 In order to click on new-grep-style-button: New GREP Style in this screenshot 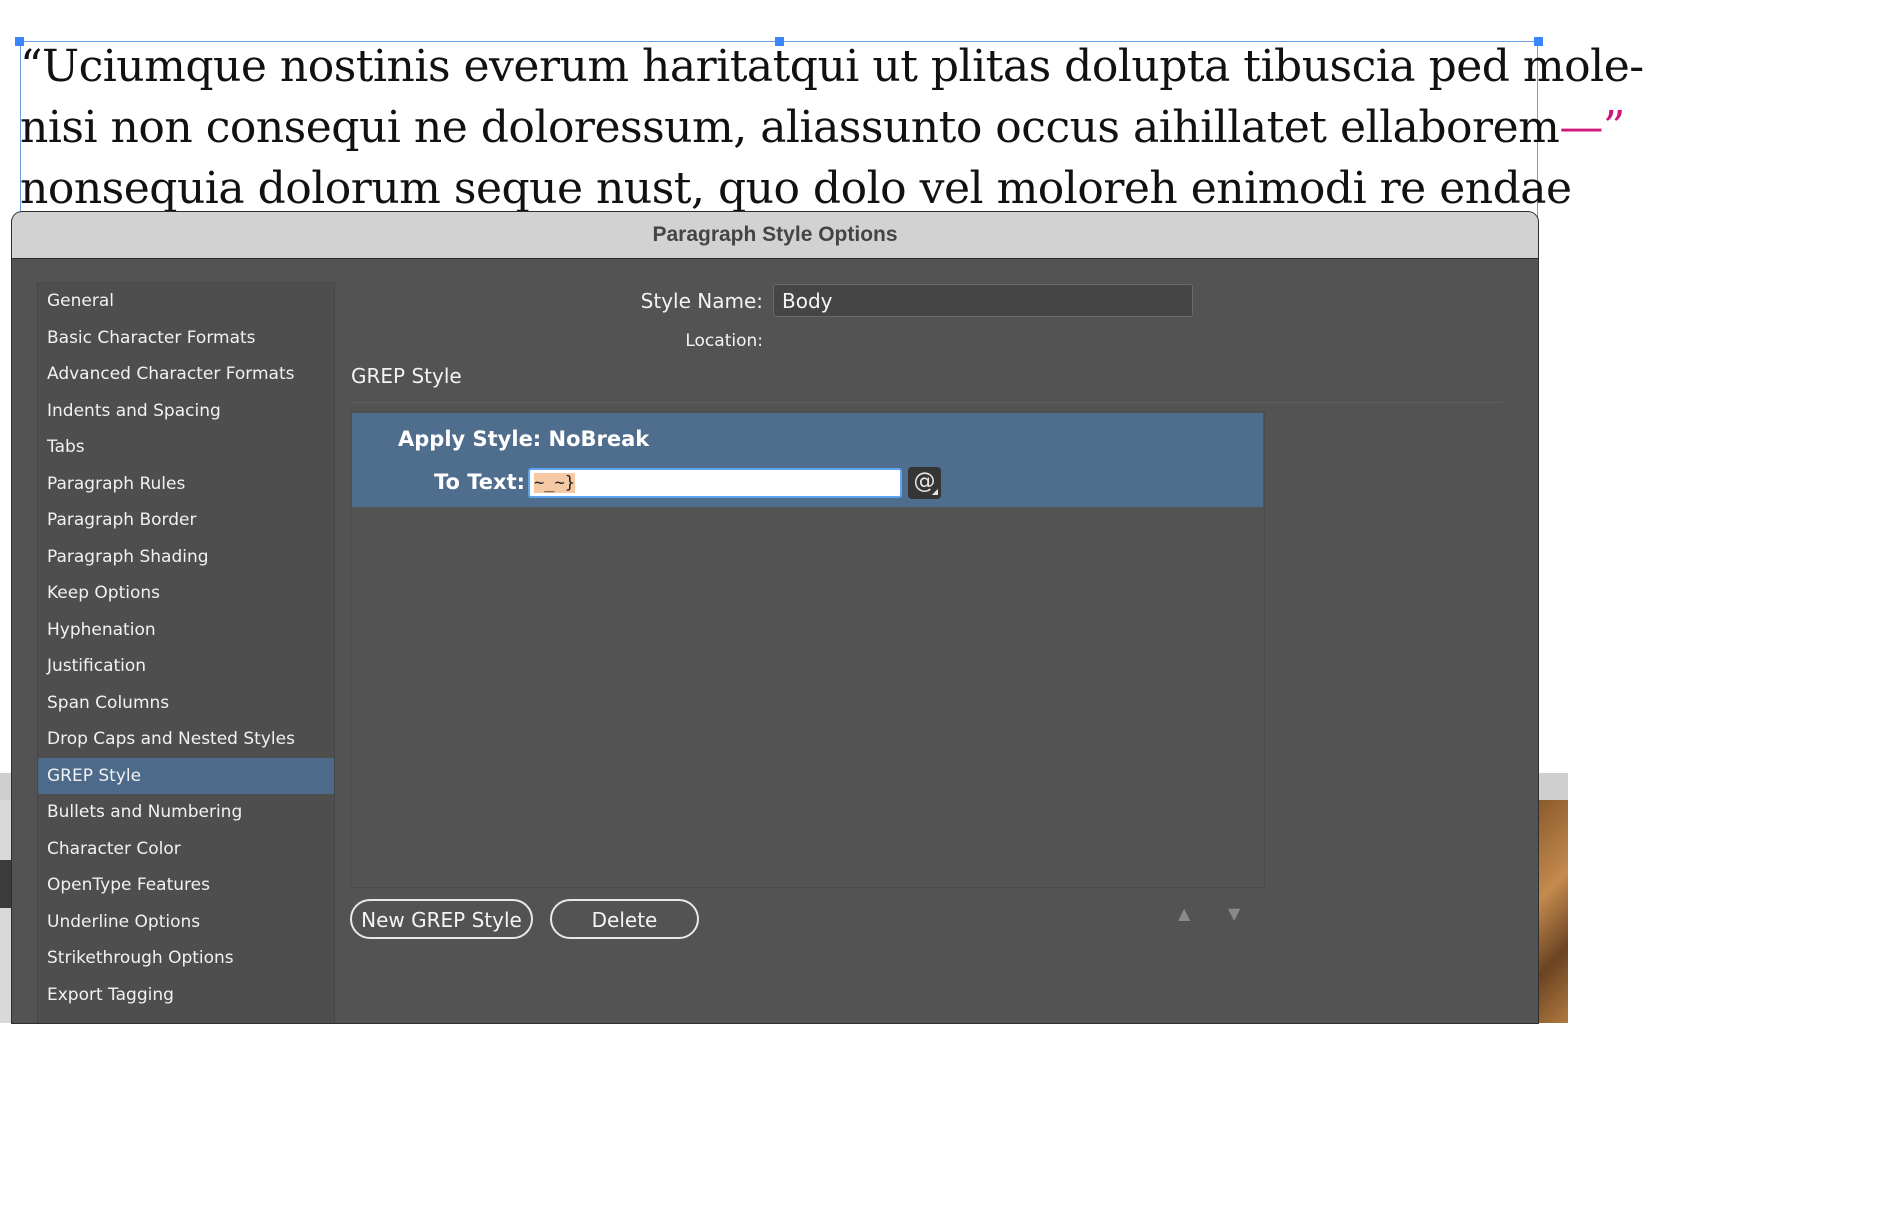, I will do `click(441, 919)`.